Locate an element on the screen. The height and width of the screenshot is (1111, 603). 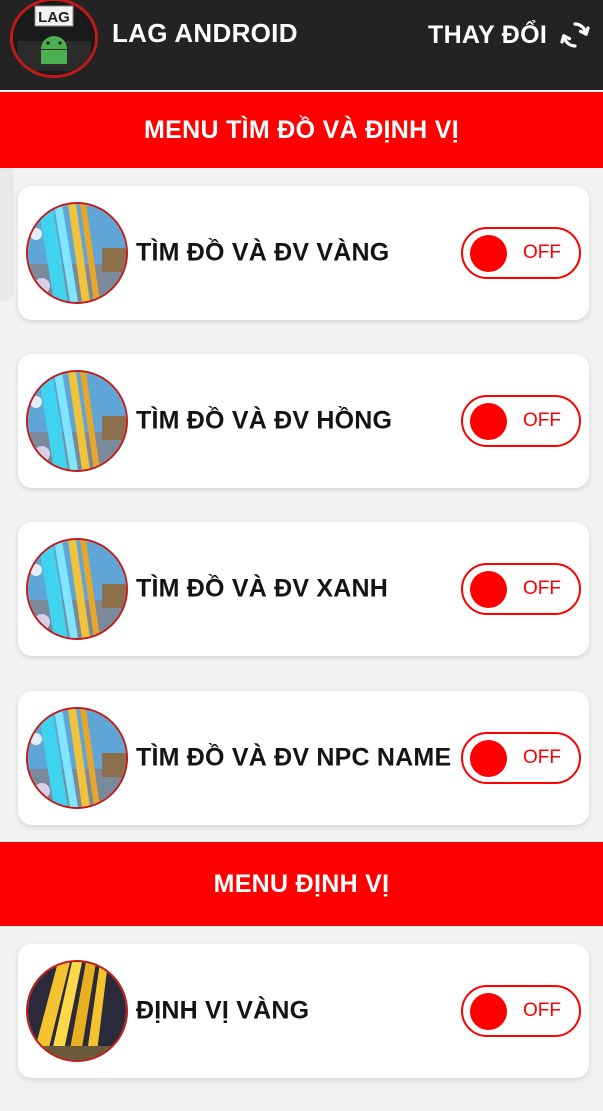
yellow-beam-image-icon is located at coordinates (77, 1011).